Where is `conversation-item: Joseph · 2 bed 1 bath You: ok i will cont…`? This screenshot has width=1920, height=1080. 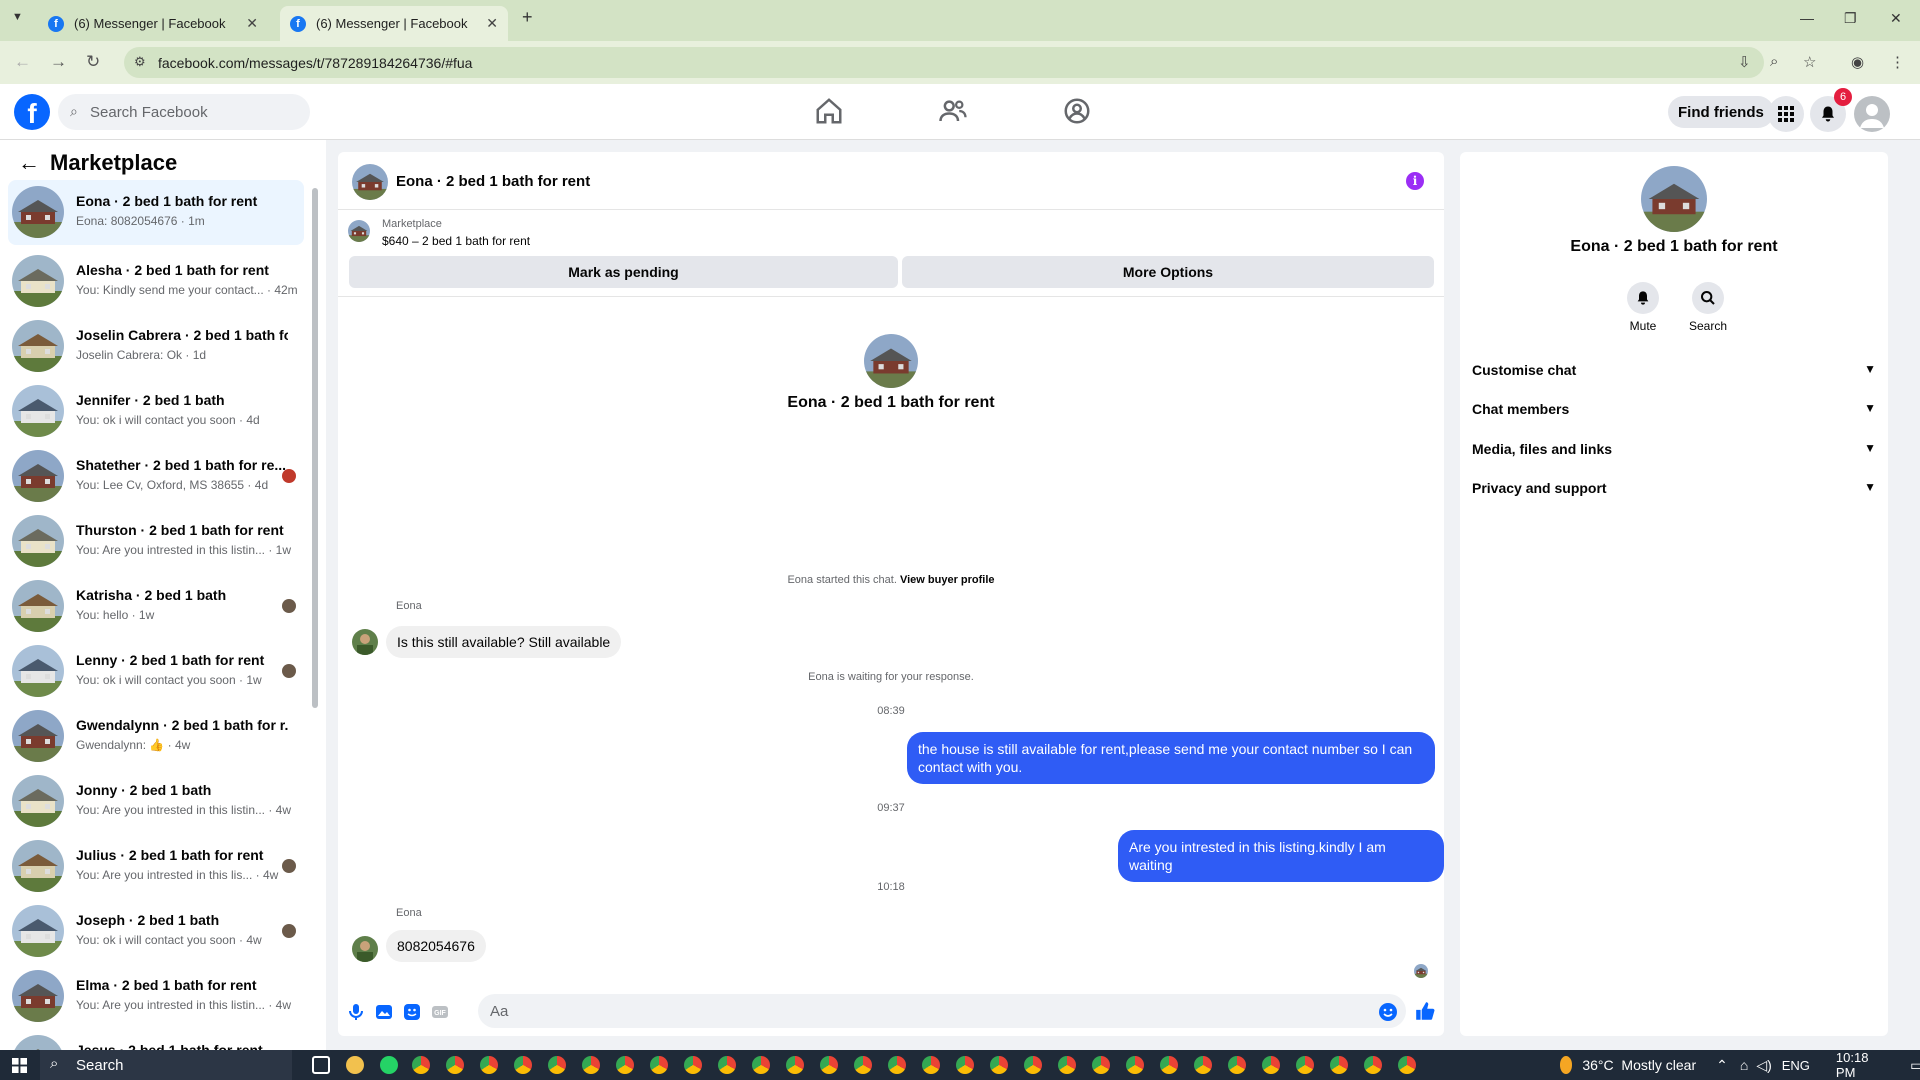
conversation-item: Joseph · 2 bed 1 bath You: ok i will cont… is located at coordinates (156, 931).